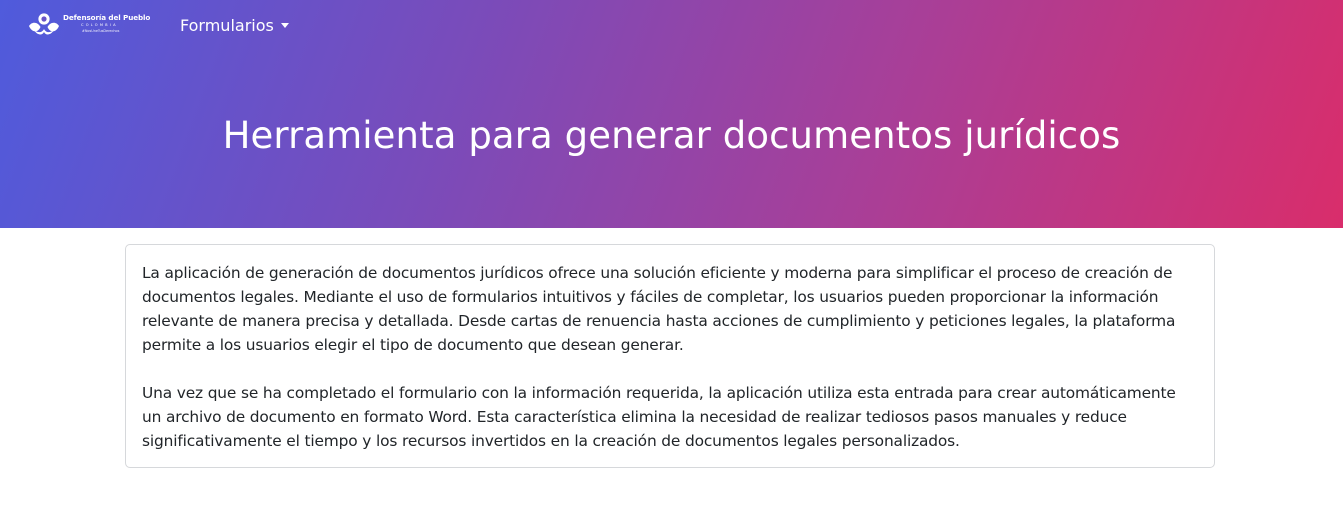 The width and height of the screenshot is (1343, 529). What do you see at coordinates (44, 24) in the screenshot?
I see `defensoria-logo-icon` at bounding box center [44, 24].